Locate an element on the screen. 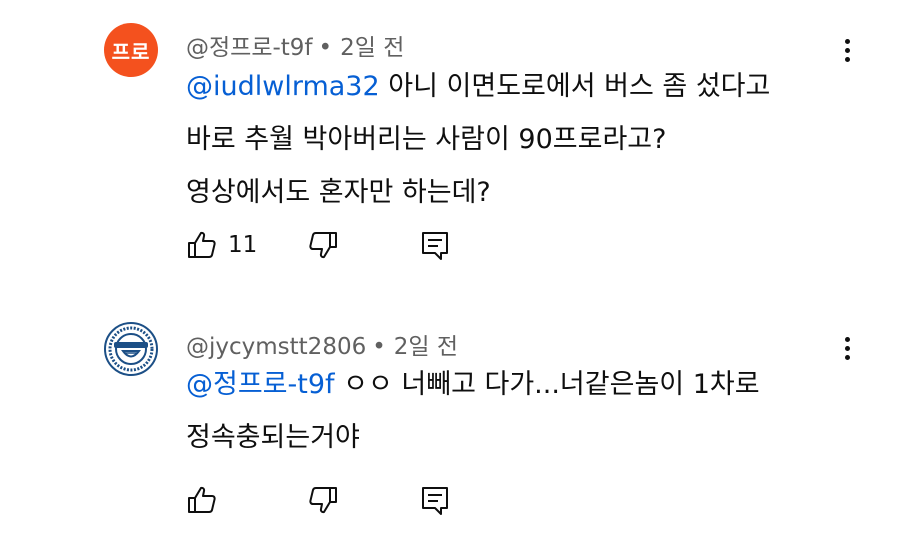 This screenshot has width=900, height=546. like-button is located at coordinates (207, 500).